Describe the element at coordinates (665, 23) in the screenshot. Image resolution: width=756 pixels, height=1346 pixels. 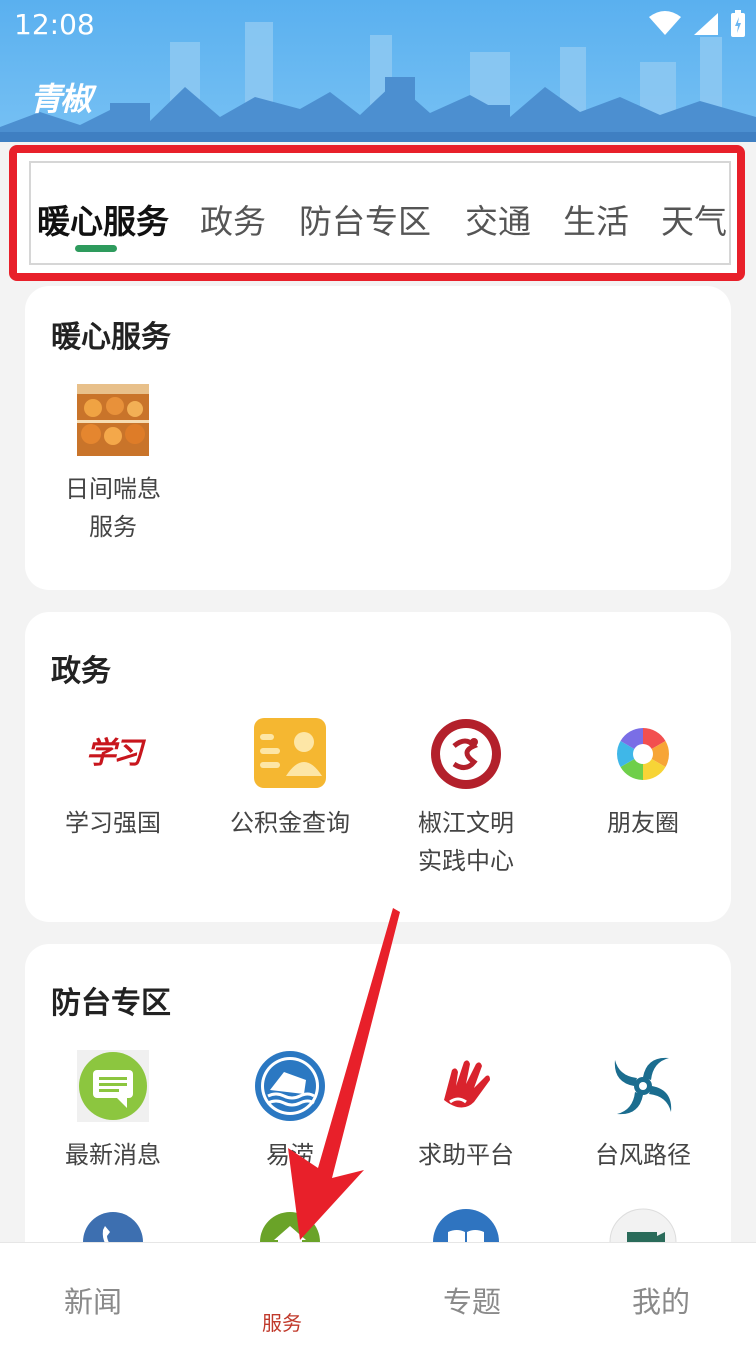
I see `wifi-icon` at that location.